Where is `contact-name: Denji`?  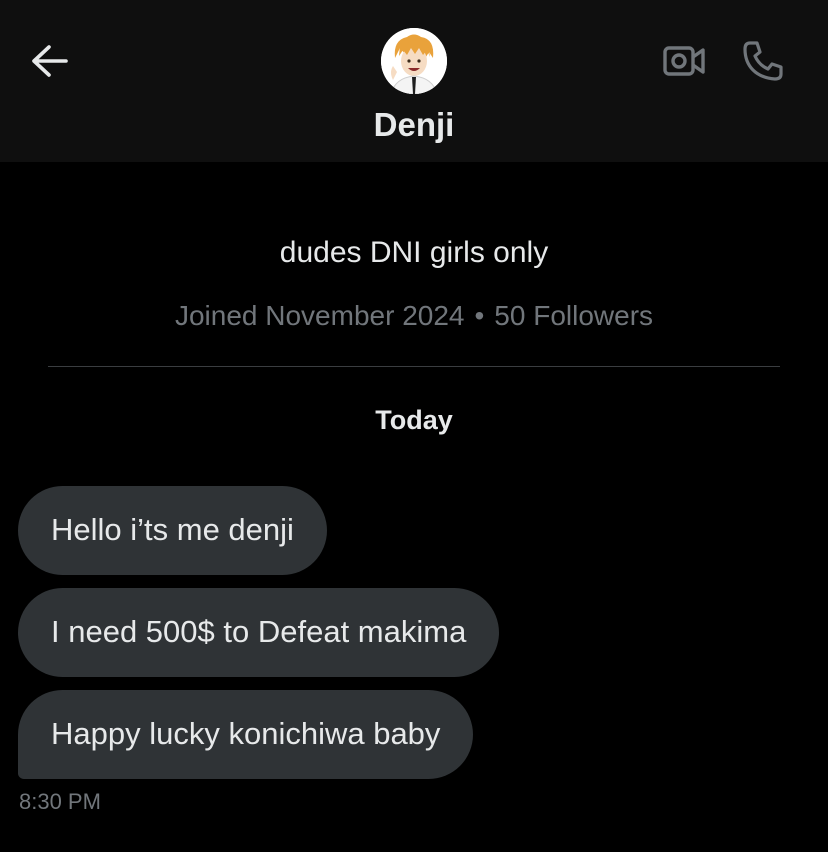 contact-name: Denji is located at coordinates (414, 125).